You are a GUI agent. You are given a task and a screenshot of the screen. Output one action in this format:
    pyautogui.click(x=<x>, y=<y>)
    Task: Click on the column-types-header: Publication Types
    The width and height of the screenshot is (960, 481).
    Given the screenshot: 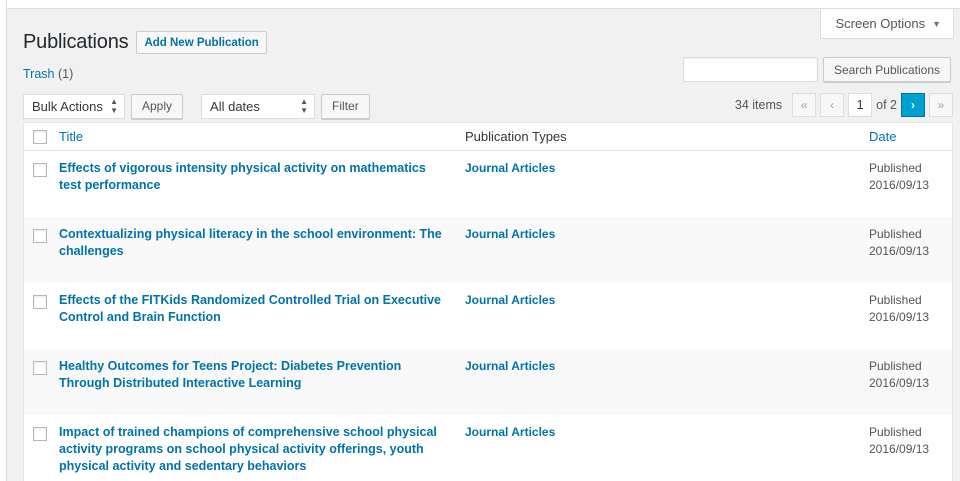 What is the action you would take?
    pyautogui.click(x=516, y=136)
    